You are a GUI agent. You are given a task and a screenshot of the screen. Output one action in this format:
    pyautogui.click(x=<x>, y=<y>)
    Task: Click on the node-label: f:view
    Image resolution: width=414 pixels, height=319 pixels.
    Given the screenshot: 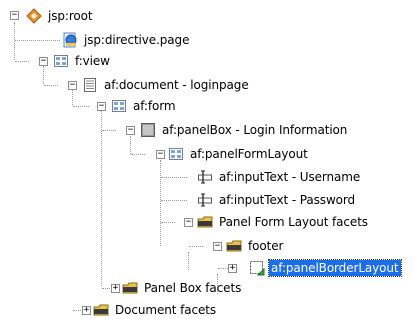 What is the action you would take?
    pyautogui.click(x=92, y=61)
    